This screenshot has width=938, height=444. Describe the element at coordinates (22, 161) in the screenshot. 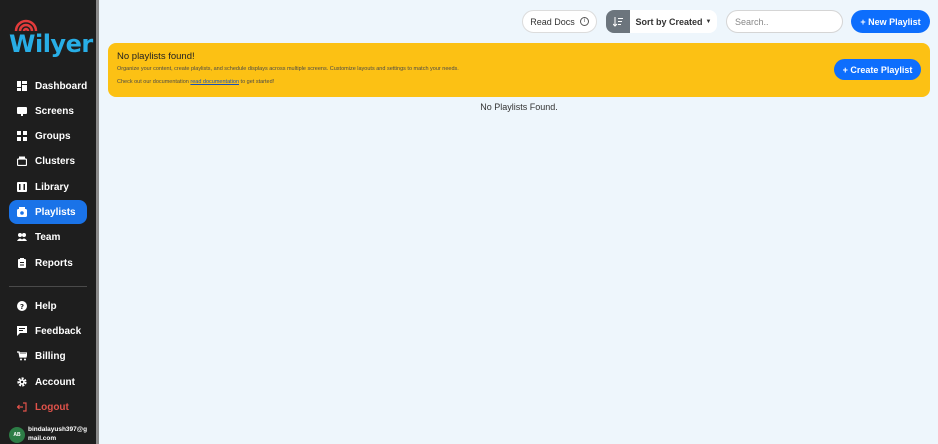

I see `clusters-icon` at that location.